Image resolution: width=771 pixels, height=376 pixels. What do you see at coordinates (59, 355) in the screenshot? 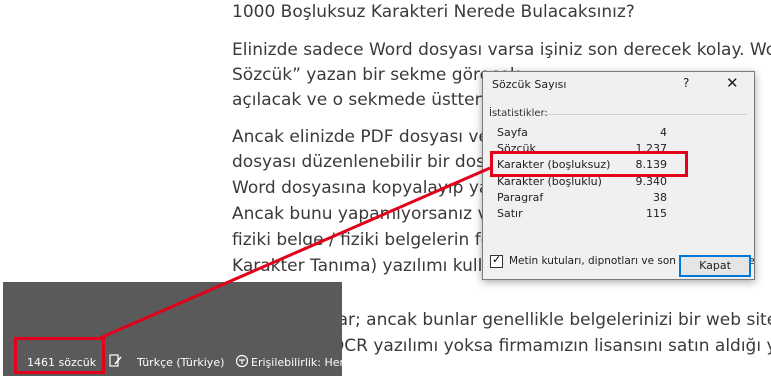
I see `highlight-box-statusbar` at bounding box center [59, 355].